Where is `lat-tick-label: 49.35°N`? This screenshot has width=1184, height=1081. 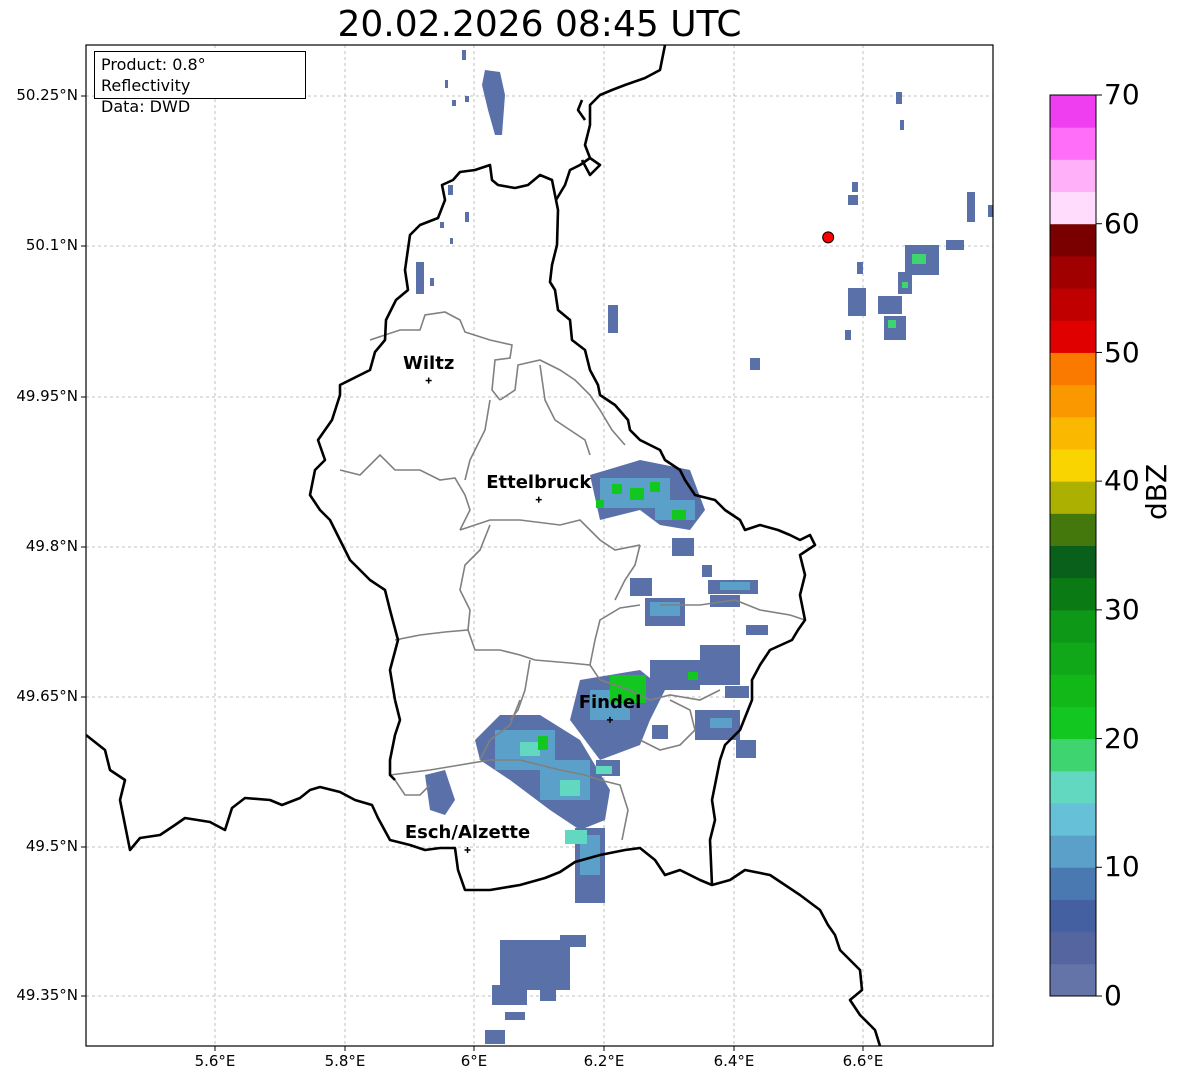
lat-tick-label: 49.35°N is located at coordinates (47, 995).